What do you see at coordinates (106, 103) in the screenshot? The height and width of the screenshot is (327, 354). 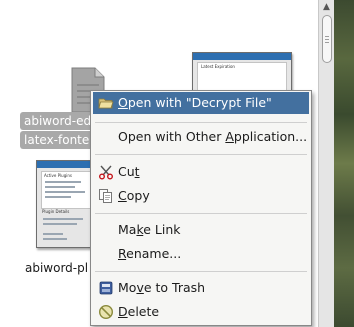 I see `folder-open-icon` at bounding box center [106, 103].